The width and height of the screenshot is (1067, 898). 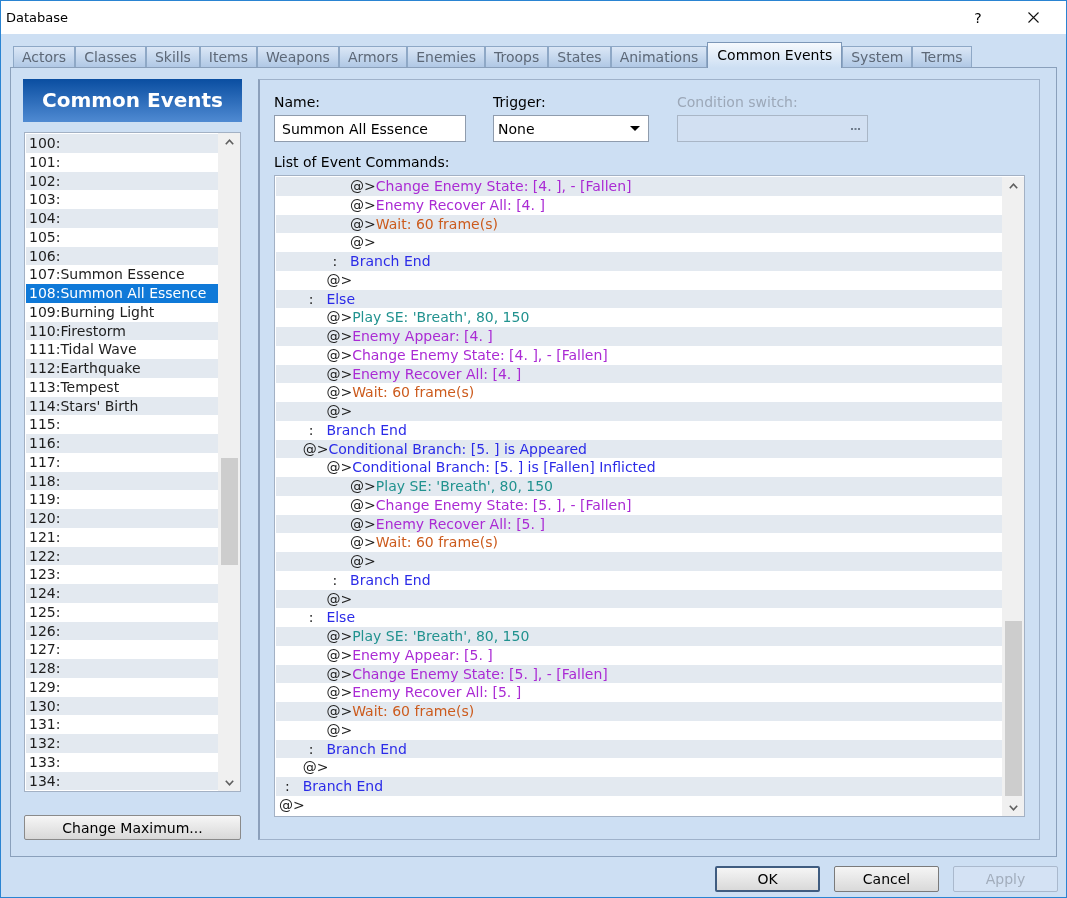 What do you see at coordinates (44, 56) in the screenshot?
I see `tab: Actors` at bounding box center [44, 56].